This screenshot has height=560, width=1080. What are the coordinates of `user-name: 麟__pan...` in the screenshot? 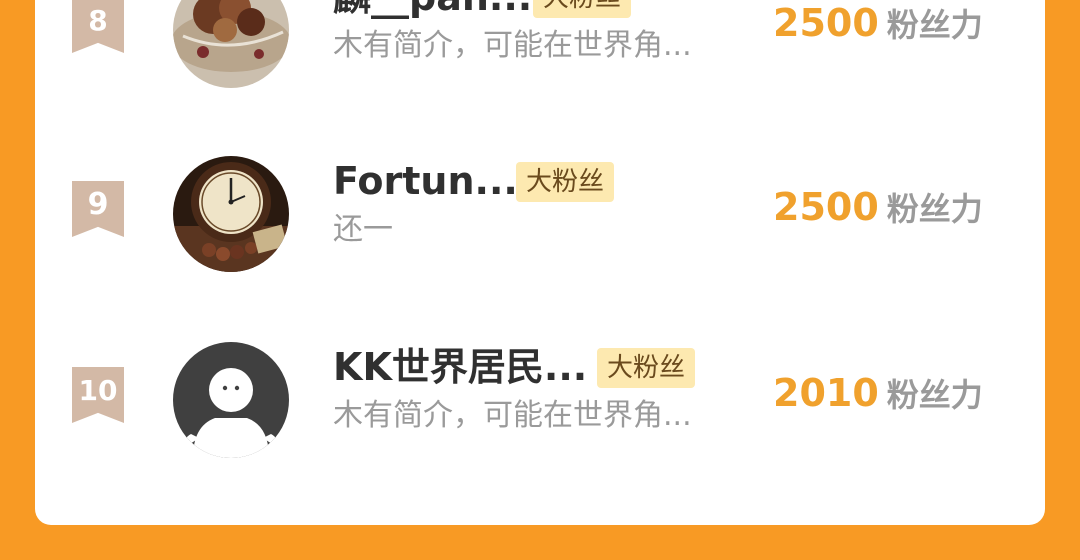 It's located at (432, 10).